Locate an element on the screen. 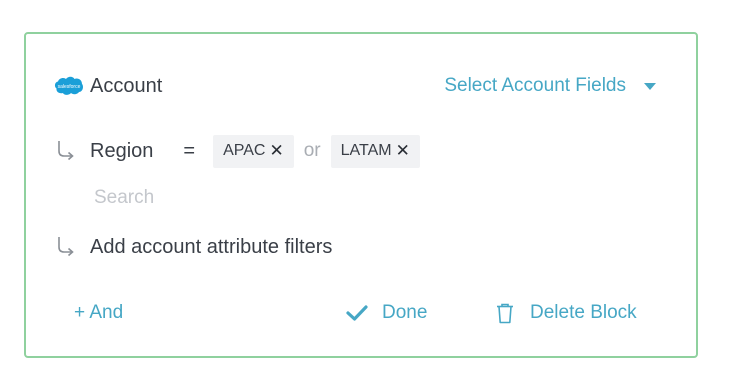 Image resolution: width=736 pixels, height=379 pixels. done-button: Done is located at coordinates (386, 313).